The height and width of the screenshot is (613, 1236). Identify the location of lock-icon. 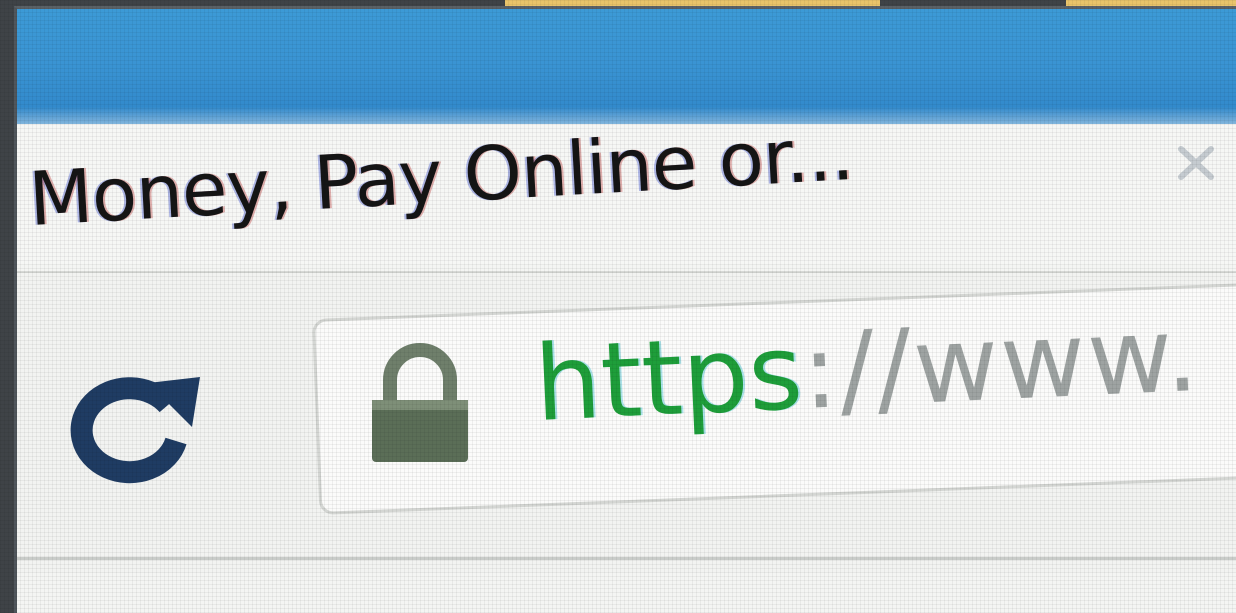
(420, 404).